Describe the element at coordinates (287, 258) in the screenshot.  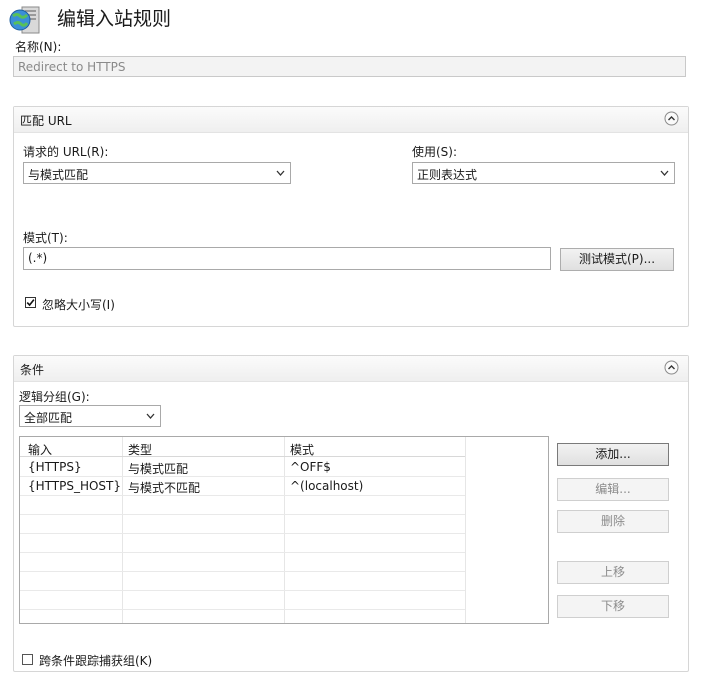
I see `pattern-input: (.*)` at that location.